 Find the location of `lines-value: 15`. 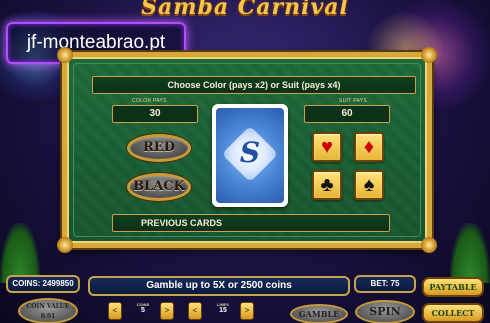

lines-value: 15 is located at coordinates (223, 310).